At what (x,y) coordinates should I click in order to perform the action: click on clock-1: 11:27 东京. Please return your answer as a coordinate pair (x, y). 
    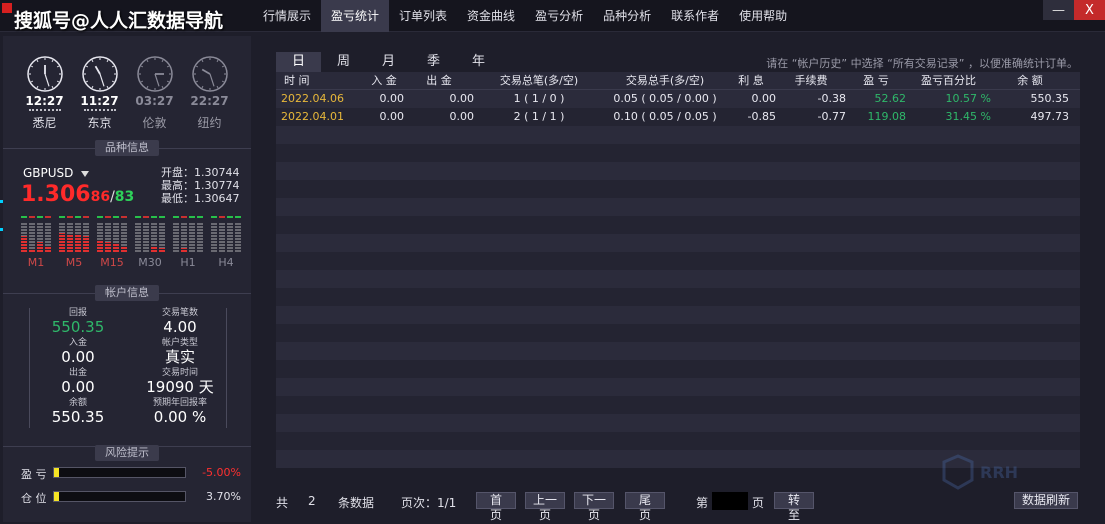
    Looking at the image, I should click on (100, 97).